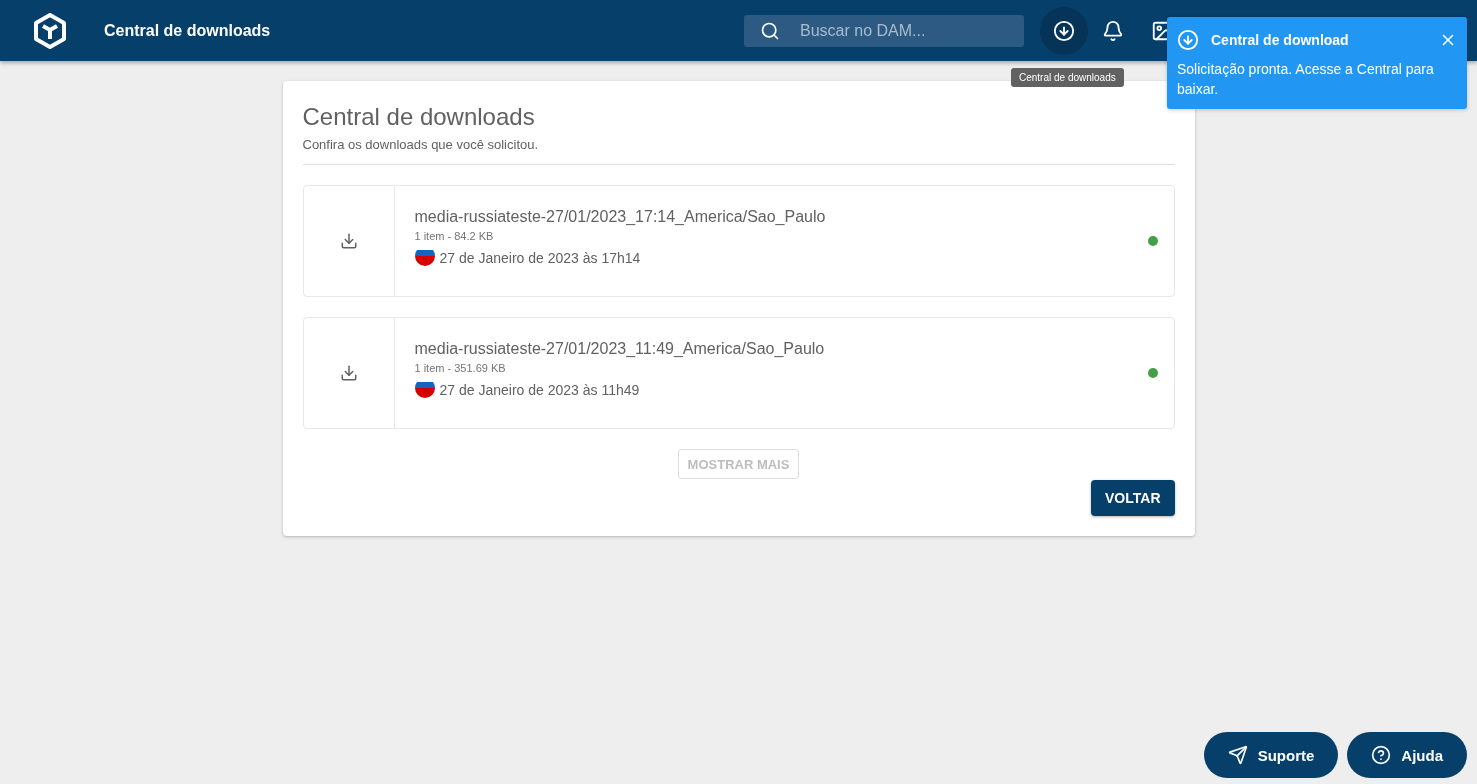 Image resolution: width=1477 pixels, height=784 pixels. I want to click on card-subtitle: Confira os downloads que você solicitou., so click(738, 151).